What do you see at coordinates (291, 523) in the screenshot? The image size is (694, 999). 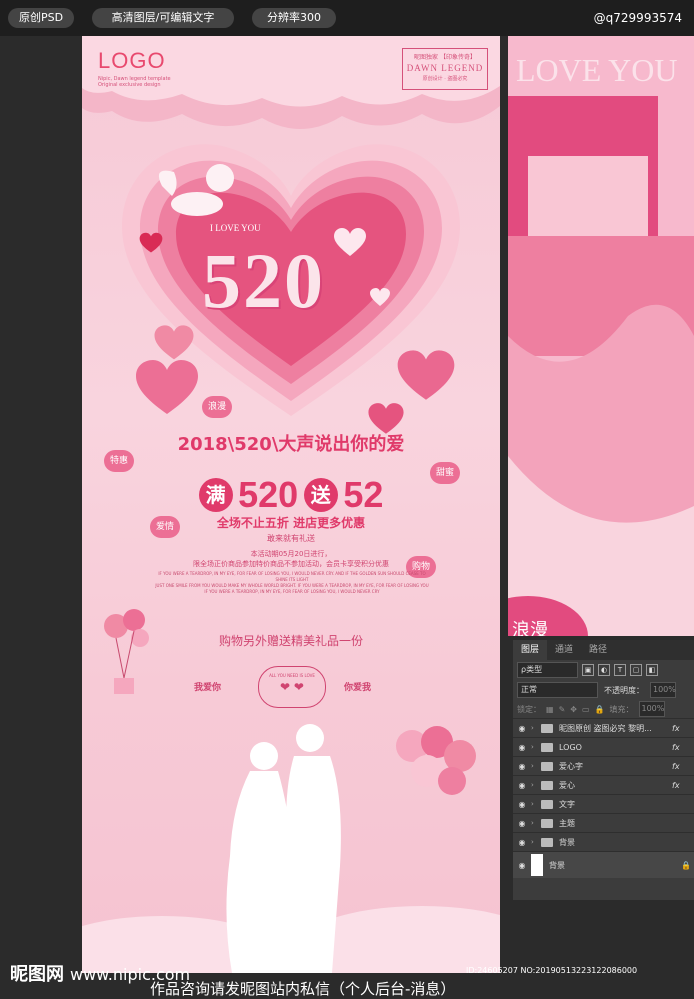 I see `discount-text: 全场不止五折 进店更多优惠` at bounding box center [291, 523].